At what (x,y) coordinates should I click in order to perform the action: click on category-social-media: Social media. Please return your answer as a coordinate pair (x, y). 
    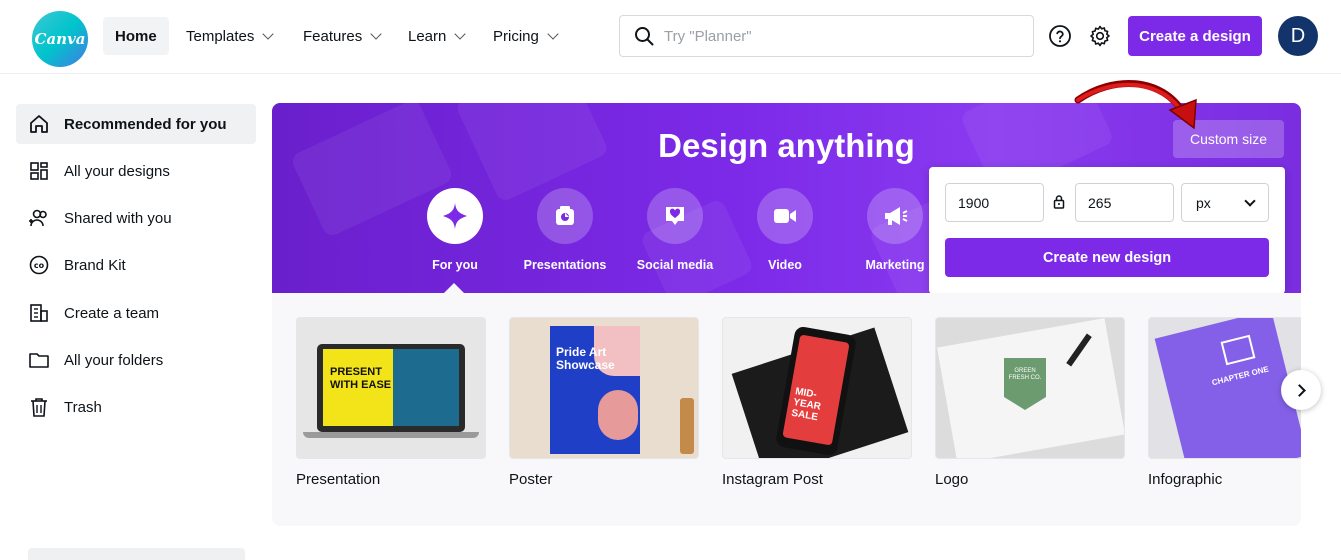
    Looking at the image, I should click on (675, 230).